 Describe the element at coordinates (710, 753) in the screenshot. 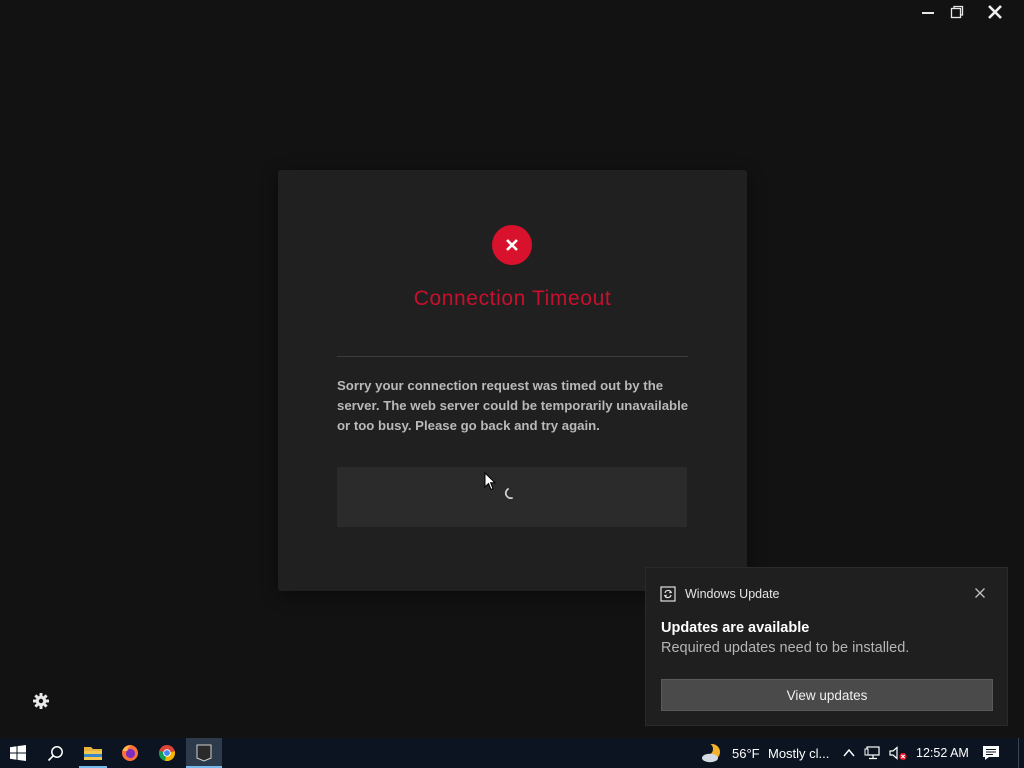

I see `weather-moon-cloud-icon` at that location.